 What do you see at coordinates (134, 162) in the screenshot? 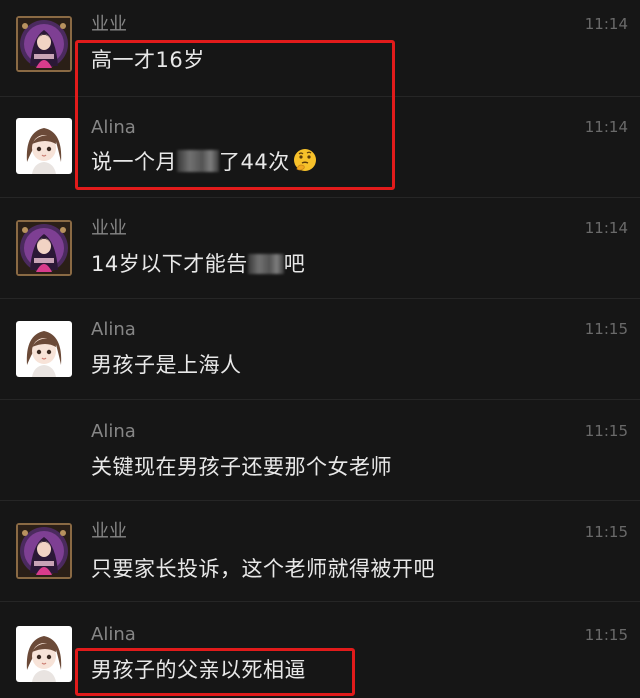
I see `message-text-part: 说一个月` at bounding box center [134, 162].